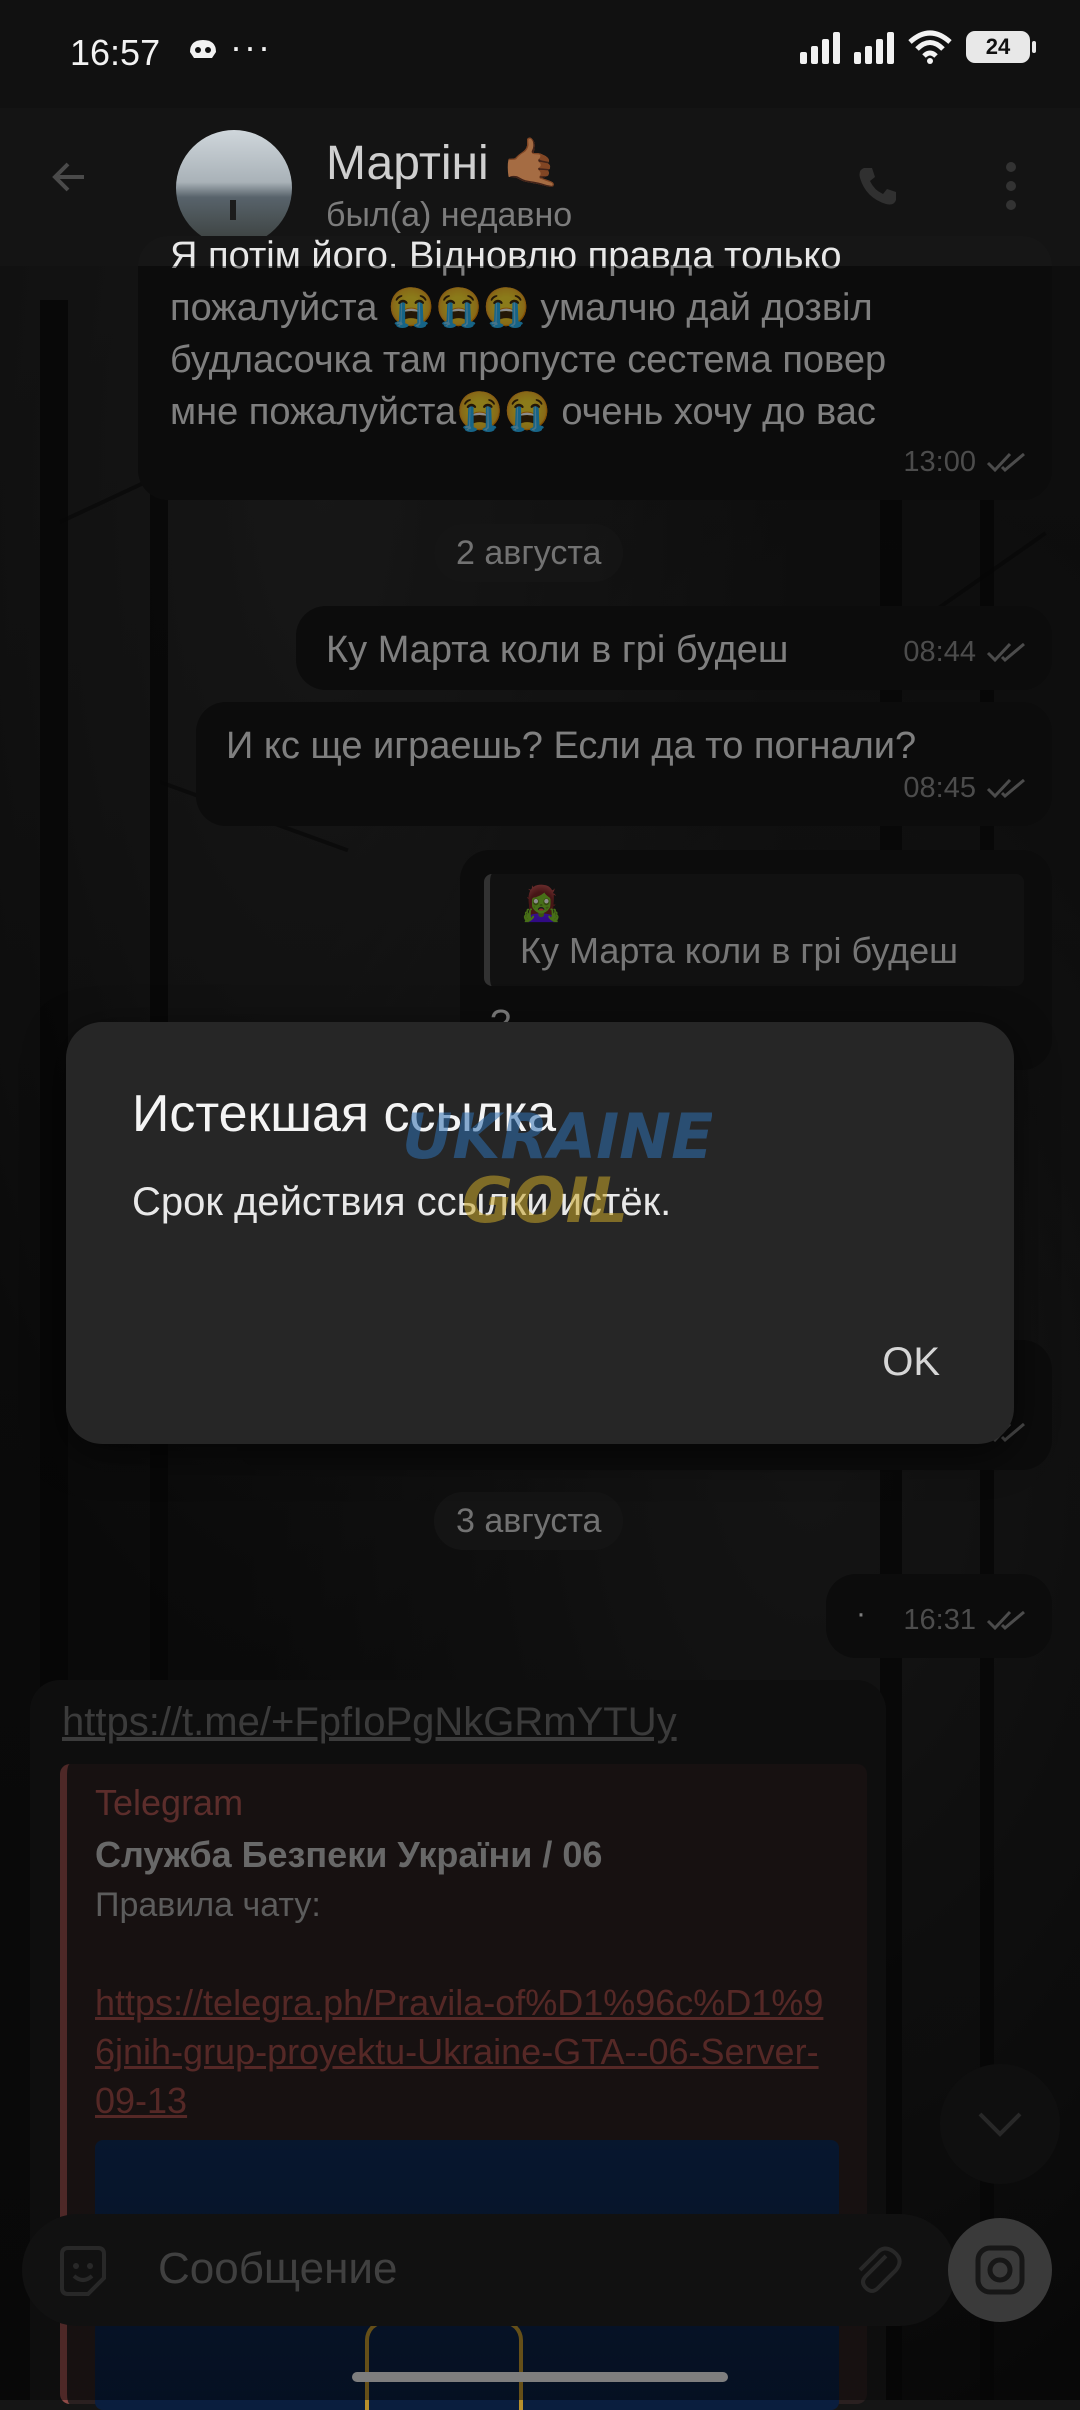 The image size is (1080, 2410). I want to click on more-notifications-icon: ···, so click(251, 46).